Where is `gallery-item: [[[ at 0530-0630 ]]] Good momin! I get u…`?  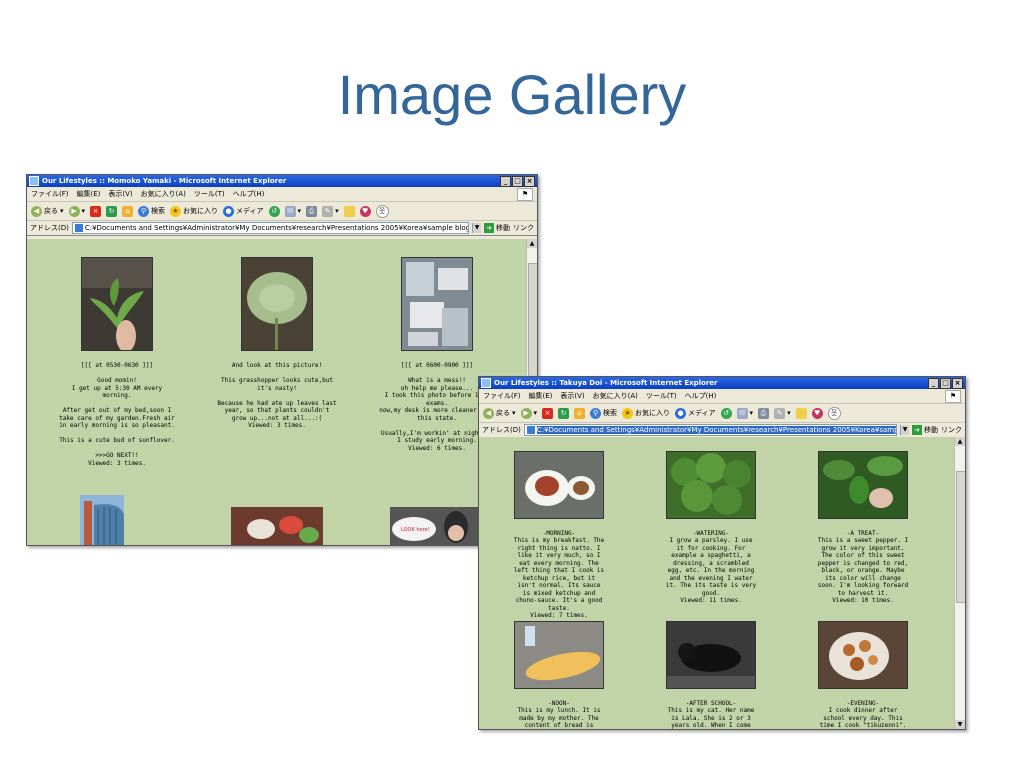 gallery-item: [[[ at 0530-0630 ]]] Good momin! I get u… is located at coordinates (117, 362).